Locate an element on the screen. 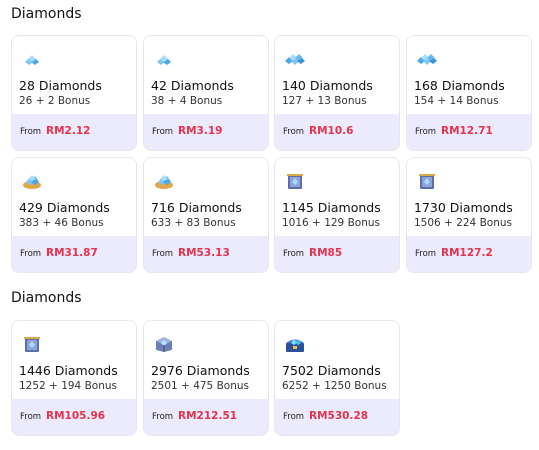 The width and height of the screenshot is (539, 450). package-name: 429 Diamonds is located at coordinates (64, 207).